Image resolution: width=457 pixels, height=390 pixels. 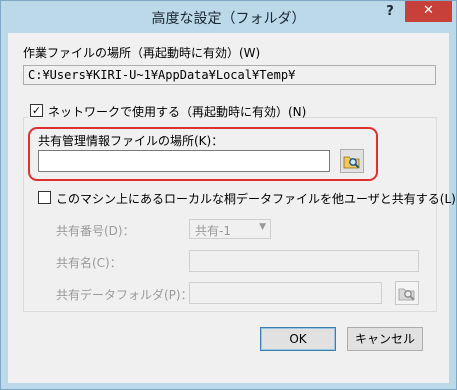 I want to click on chevron-down-icon: ▼, so click(x=262, y=227).